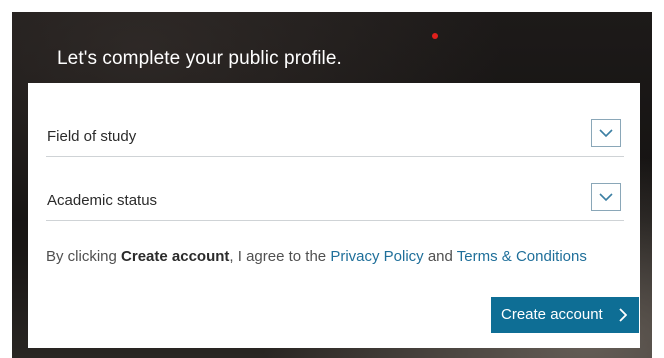  Describe the element at coordinates (175, 256) in the screenshot. I see `agreement-button-reference: Create account` at that location.